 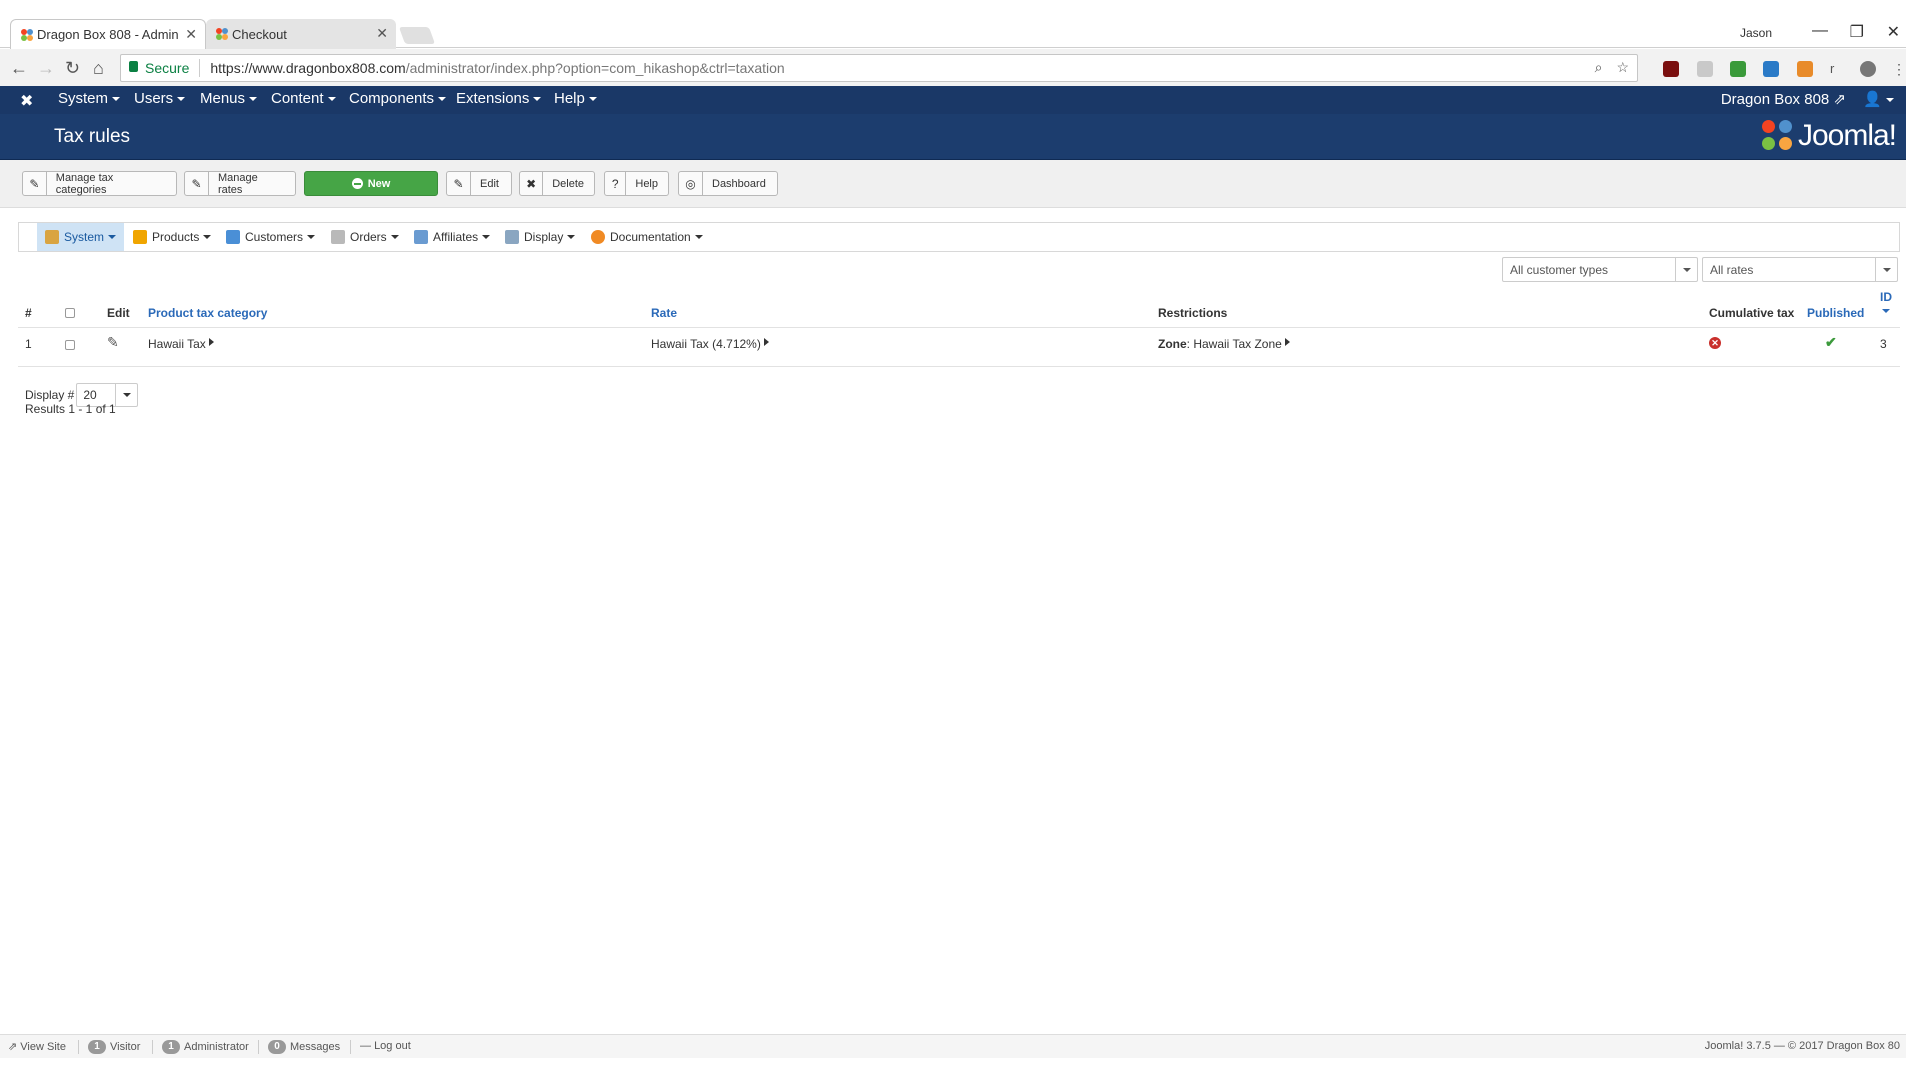 I want to click on dashboard-icon: ◎, so click(x=691, y=183).